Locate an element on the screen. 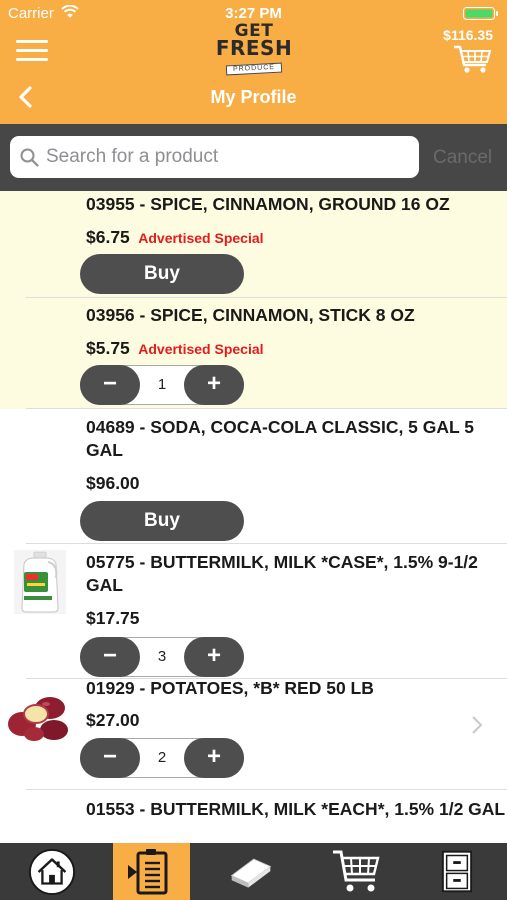 The image size is (507, 900). product-price: $17.75 is located at coordinates (113, 618).